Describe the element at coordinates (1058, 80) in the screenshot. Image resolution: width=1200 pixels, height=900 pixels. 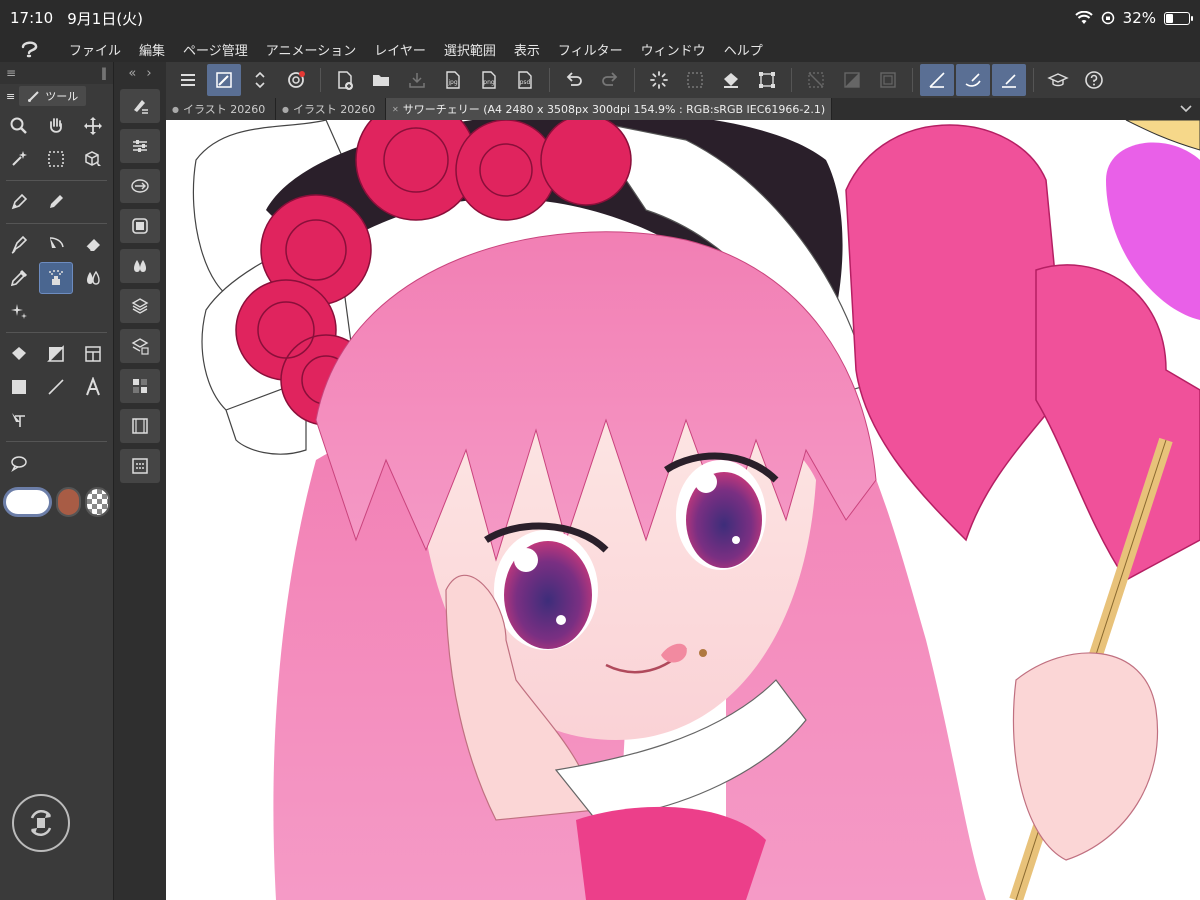
I see `tutorial-icon` at that location.